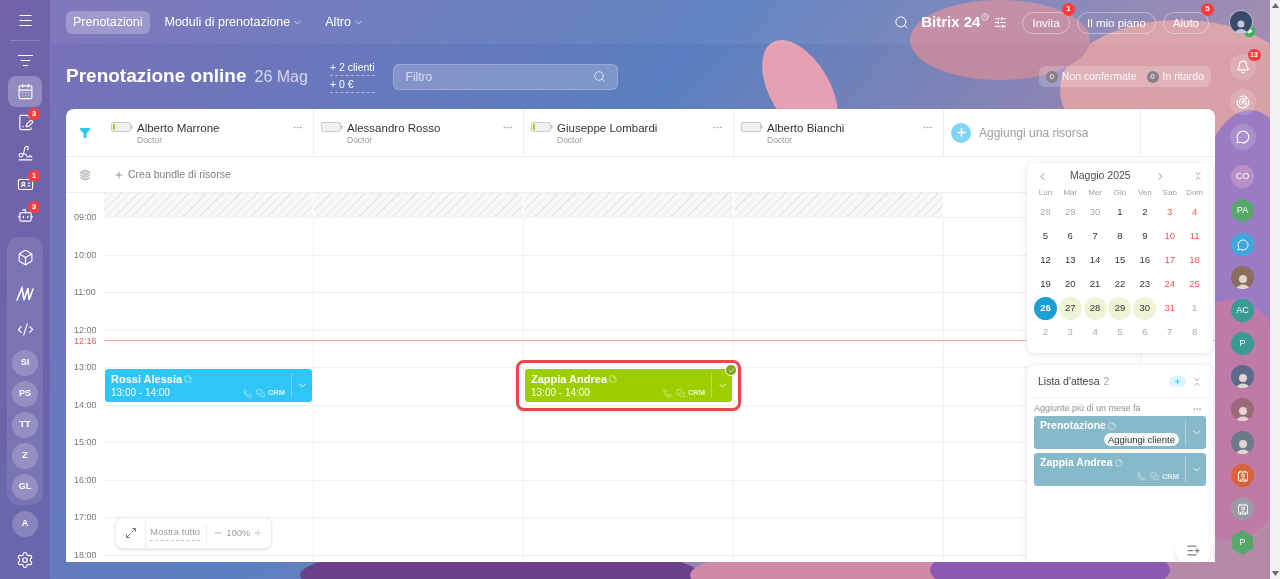 Image resolution: width=1280 pixels, height=579 pixels. I want to click on calendar-day: 11, so click(1195, 236).